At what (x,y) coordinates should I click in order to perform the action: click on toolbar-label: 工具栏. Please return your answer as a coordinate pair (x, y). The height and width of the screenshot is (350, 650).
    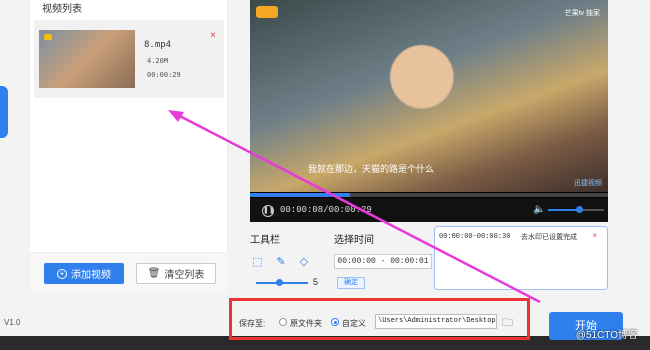
    Looking at the image, I should click on (265, 240).